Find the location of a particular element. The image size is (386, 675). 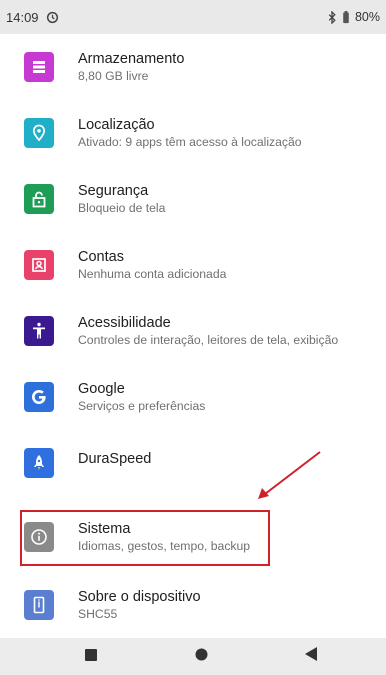

annotation-arrow-icon is located at coordinates (289, 475).